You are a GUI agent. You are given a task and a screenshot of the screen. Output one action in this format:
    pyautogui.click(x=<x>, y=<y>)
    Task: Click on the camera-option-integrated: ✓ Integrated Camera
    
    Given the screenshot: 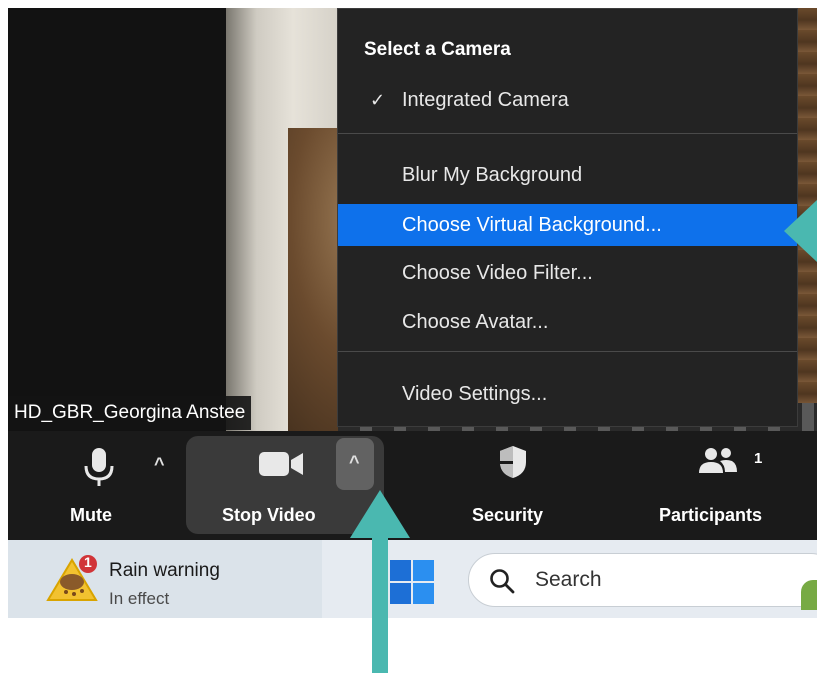 What is the action you would take?
    pyautogui.click(x=567, y=100)
    